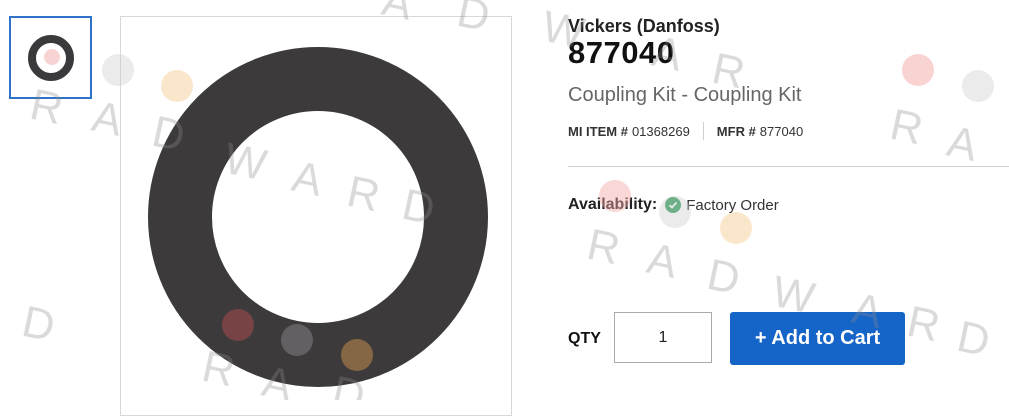 The height and width of the screenshot is (416, 1009). What do you see at coordinates (584, 338) in the screenshot?
I see `qty-label: QTY` at bounding box center [584, 338].